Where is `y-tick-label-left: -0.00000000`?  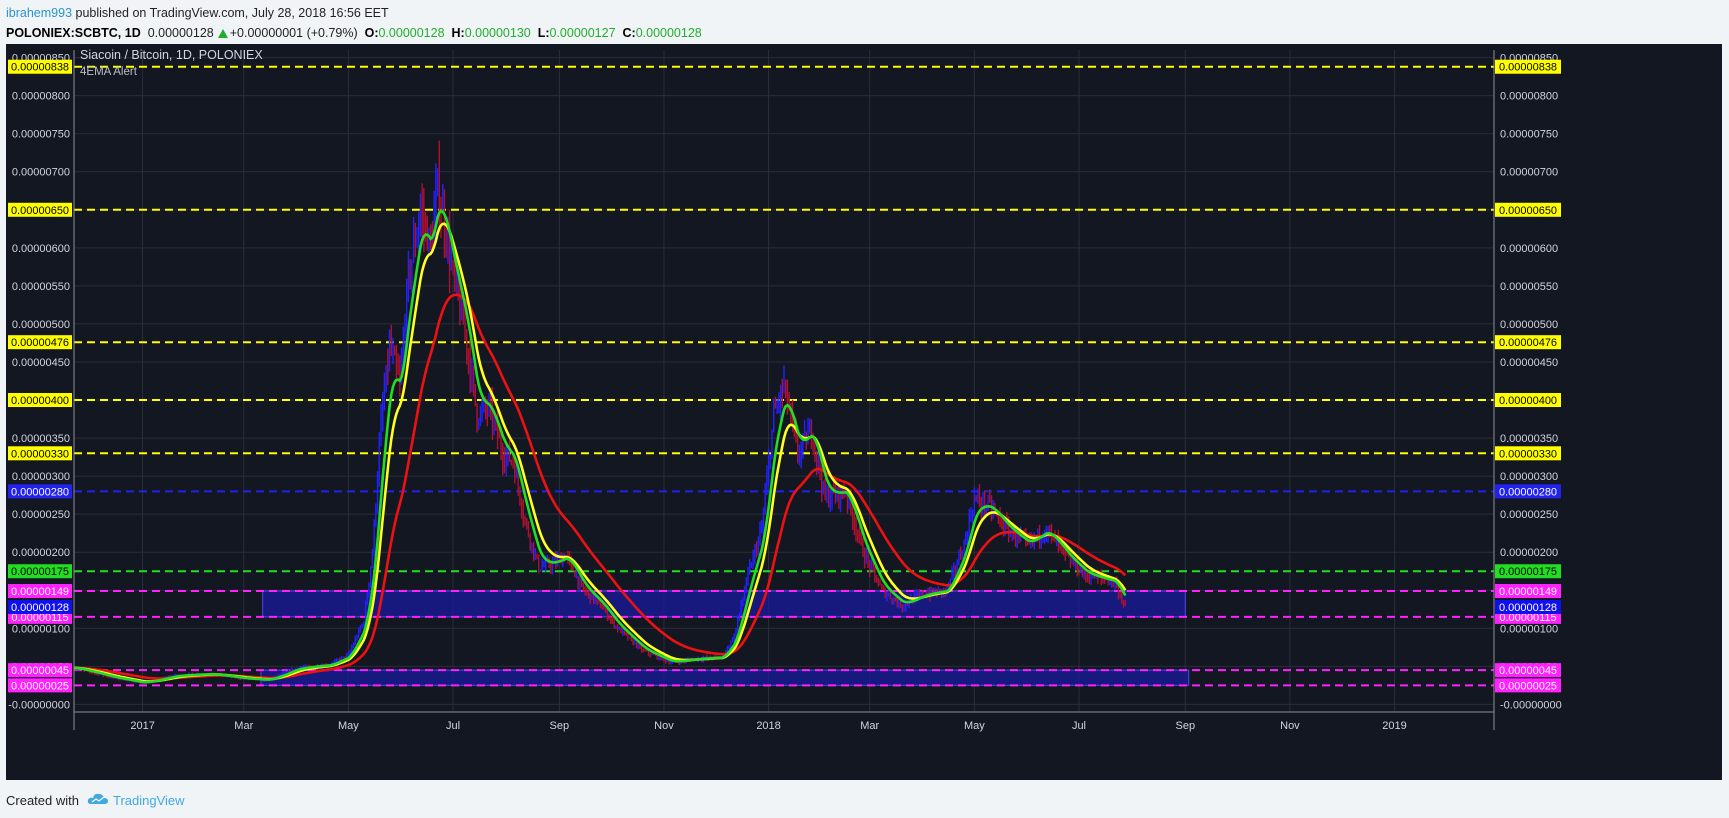
y-tick-label-left: -0.00000000 is located at coordinates (39, 705).